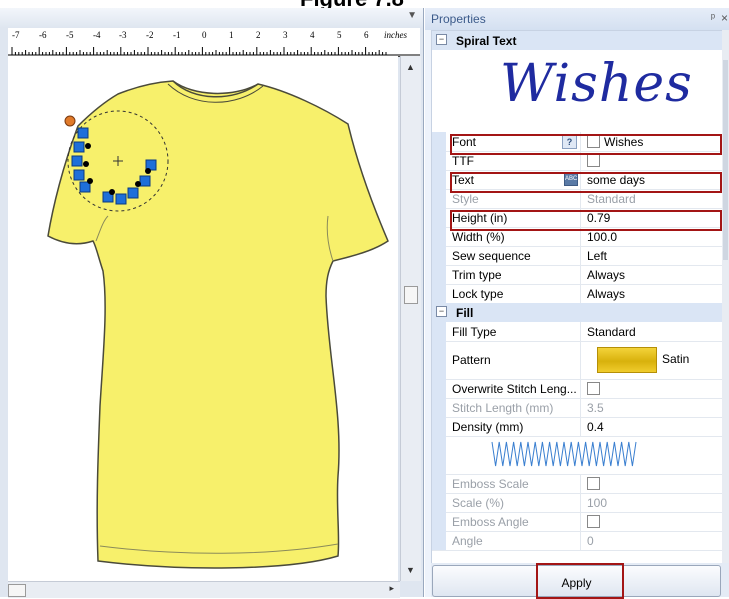 The width and height of the screenshot is (729, 599). What do you see at coordinates (577, 541) in the screenshot?
I see `property-row: Angle 0` at bounding box center [577, 541].